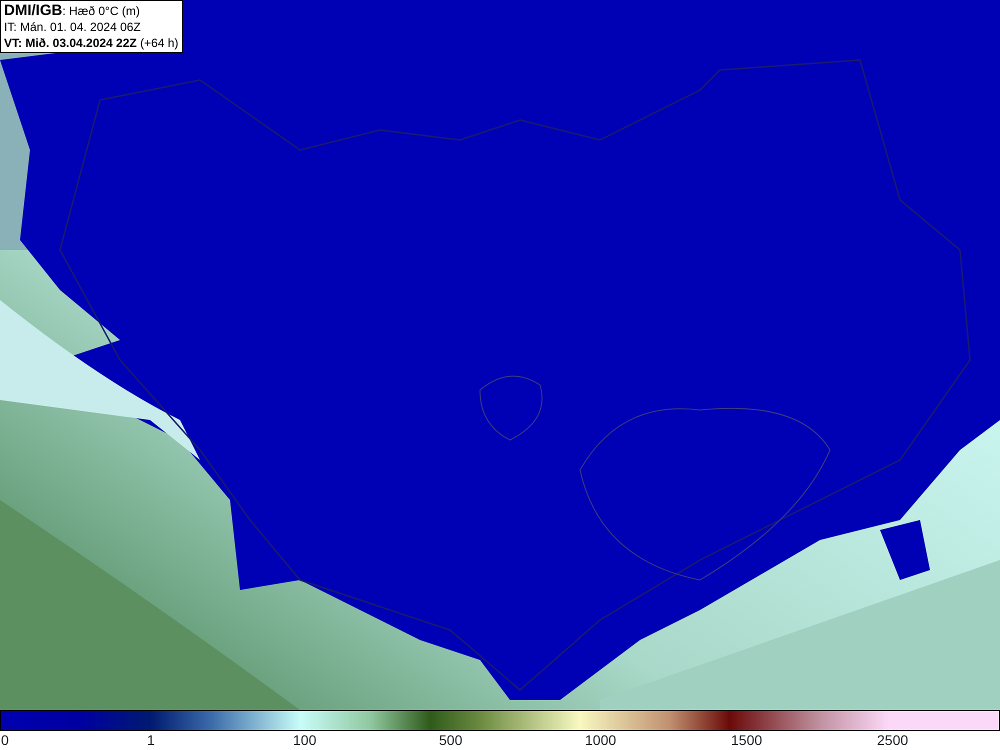 The image size is (1000, 750). What do you see at coordinates (91, 43) in the screenshot?
I see `title-line: VT: Mið. 03.04.2024 22Z (+64 h)` at bounding box center [91, 43].